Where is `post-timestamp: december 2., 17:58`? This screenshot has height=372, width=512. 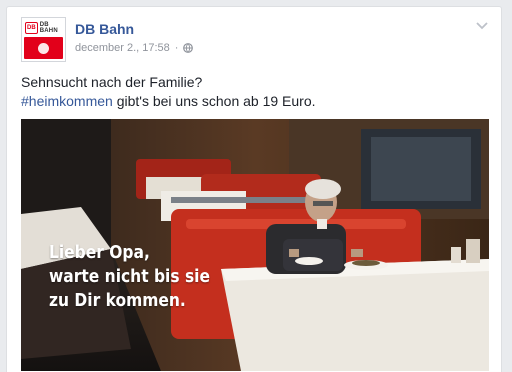
post-timestamp: december 2., 17:58 is located at coordinates (122, 48).